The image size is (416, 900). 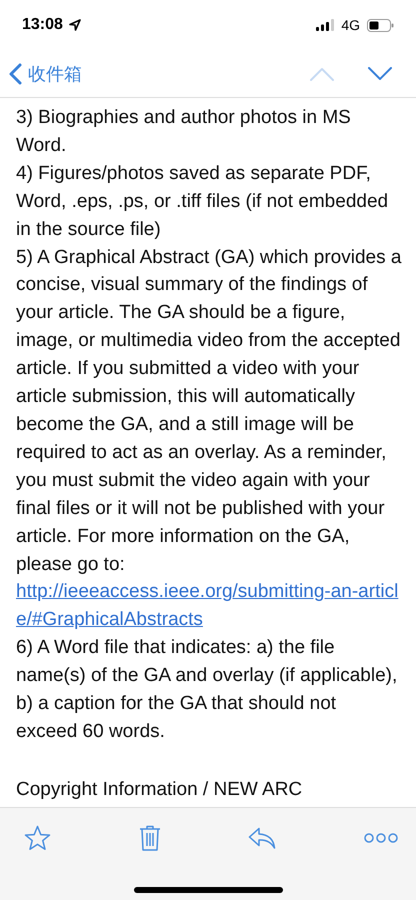 I want to click on chevron-left-icon, so click(x=15, y=73).